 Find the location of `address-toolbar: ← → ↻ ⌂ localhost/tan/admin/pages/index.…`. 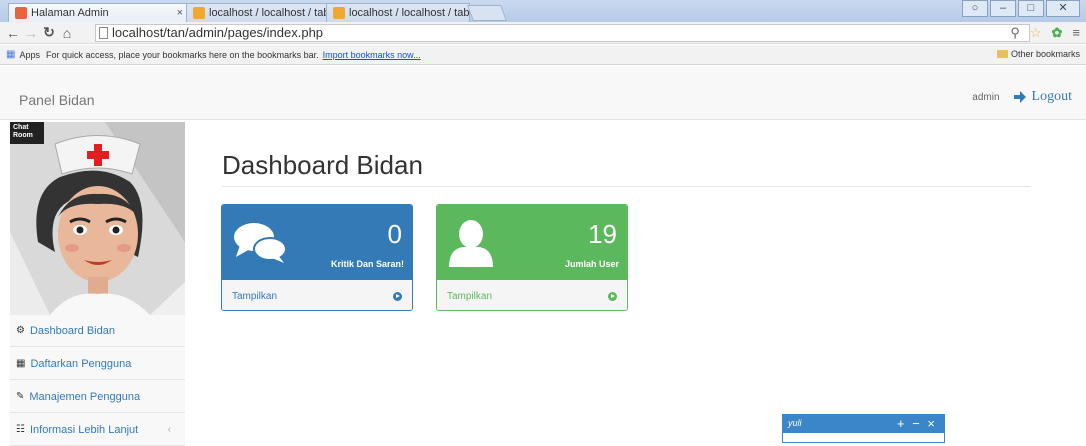

address-toolbar: ← → ↻ ⌂ localhost/tan/admin/pages/index.… is located at coordinates (543, 33).